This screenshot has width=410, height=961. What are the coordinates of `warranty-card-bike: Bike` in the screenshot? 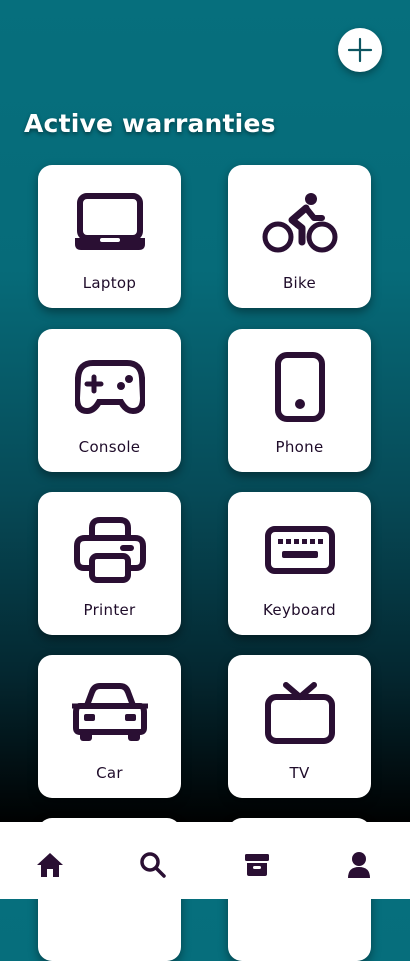 It's located at (299, 236).